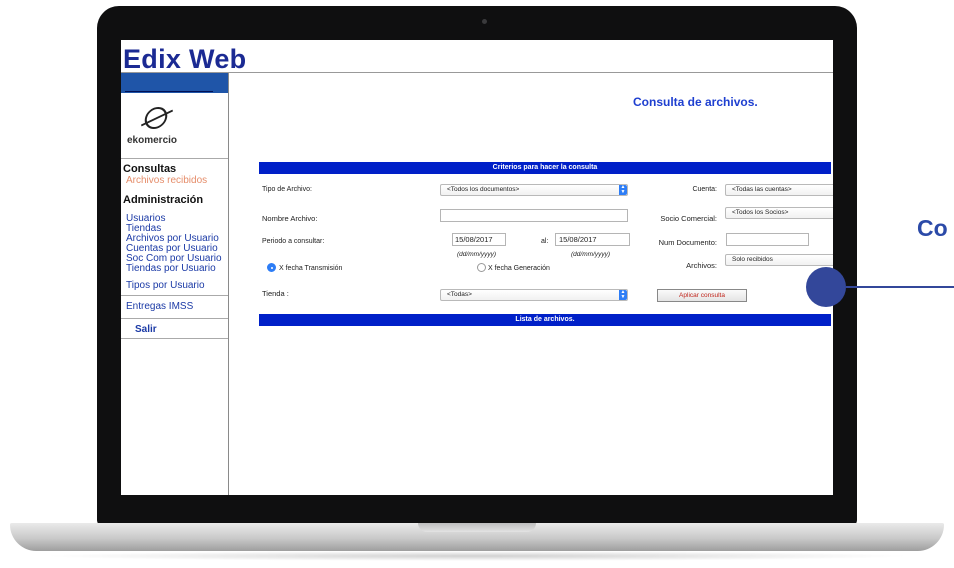 Image resolution: width=954 pixels, height=568 pixels. Describe the element at coordinates (762, 189) in the screenshot. I see `cuenta-value: <Todas las cuentas>` at that location.